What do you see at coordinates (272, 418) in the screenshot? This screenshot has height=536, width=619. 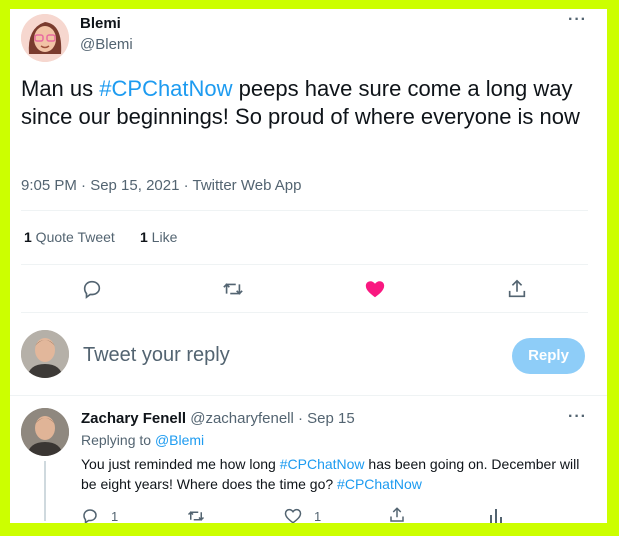 I see `reply-handle-time: @zacharyfenell · Sep 15` at bounding box center [272, 418].